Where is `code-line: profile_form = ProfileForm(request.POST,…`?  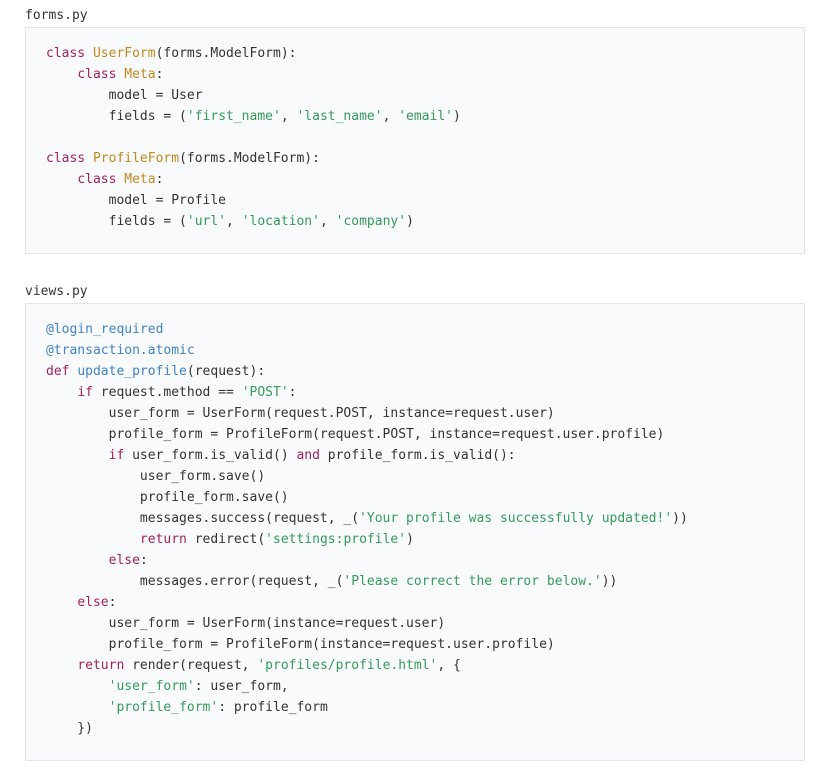
code-line: profile_form = ProfileForm(request.POST,… is located at coordinates (425, 434).